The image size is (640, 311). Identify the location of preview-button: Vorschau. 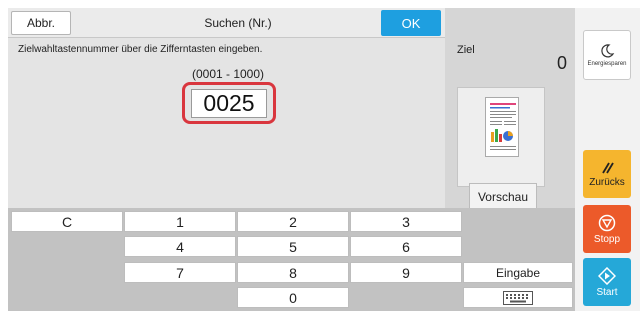
(503, 197).